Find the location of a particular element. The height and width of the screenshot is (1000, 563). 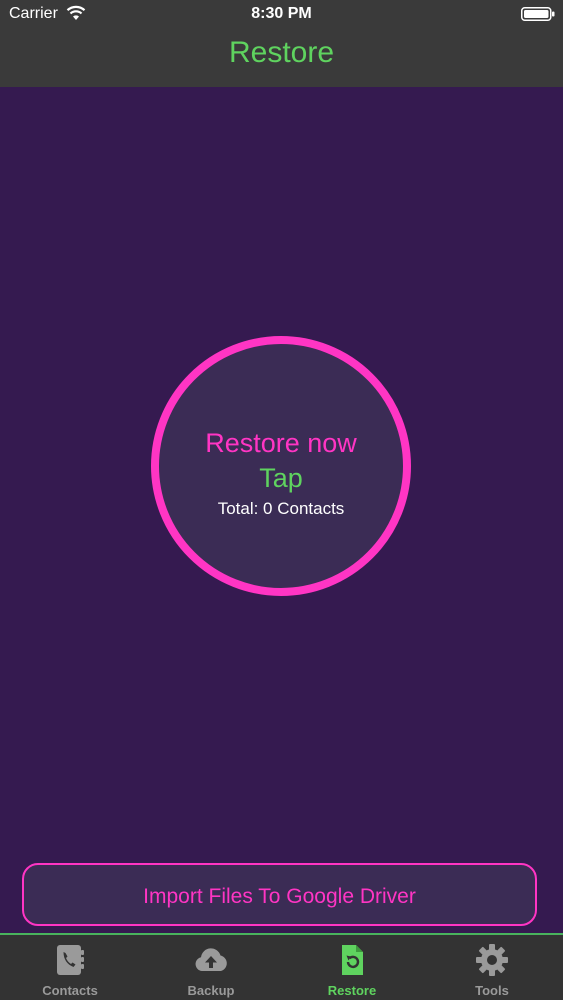

status-bar: Carrier 8:30 PM is located at coordinates (281, 14).